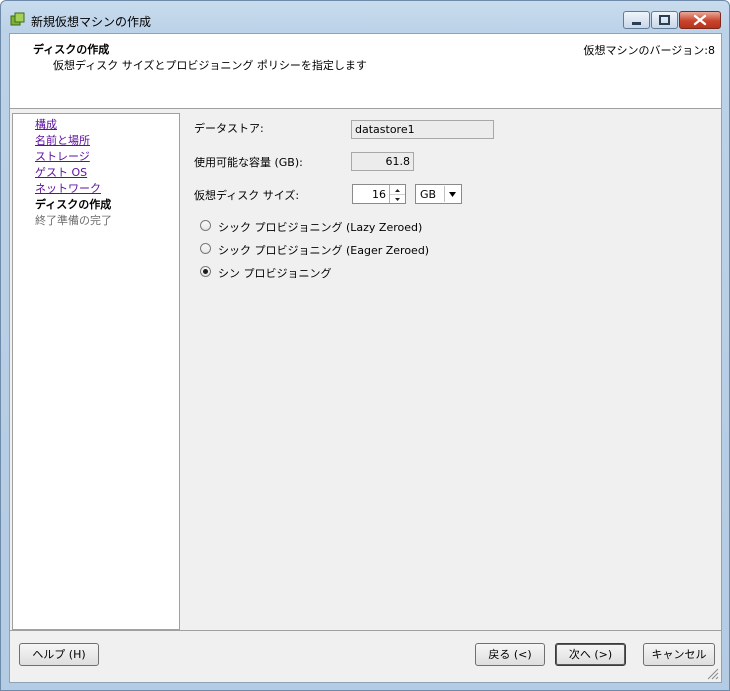 This screenshot has height=691, width=730. What do you see at coordinates (636, 23) in the screenshot?
I see `minimize-icon` at bounding box center [636, 23].